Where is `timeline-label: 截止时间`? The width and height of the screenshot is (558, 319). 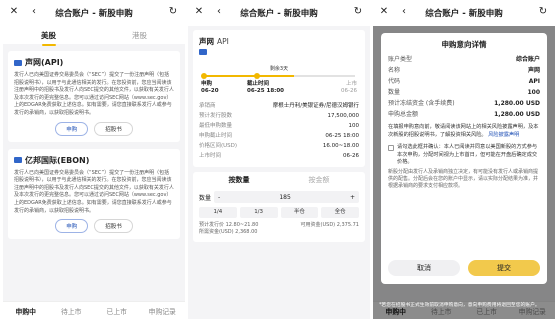 timeline-label: 截止时间 is located at coordinates (258, 84).